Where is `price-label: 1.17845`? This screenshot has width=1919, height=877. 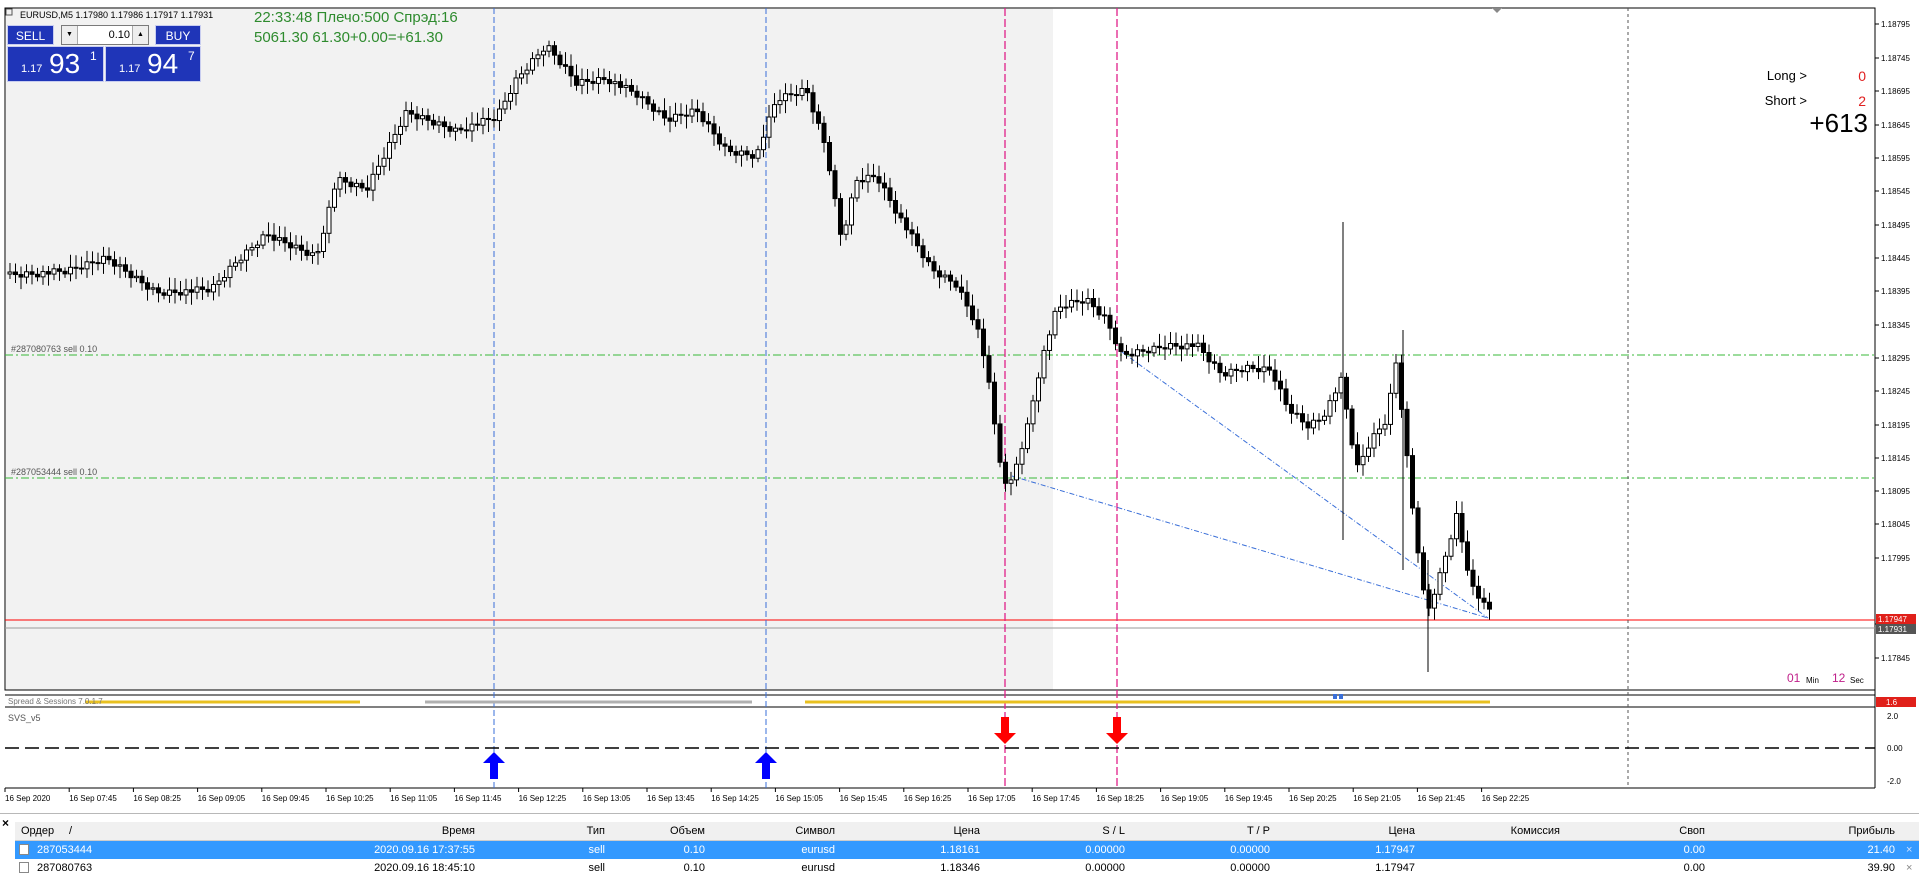 price-label: 1.17845 is located at coordinates (1895, 658).